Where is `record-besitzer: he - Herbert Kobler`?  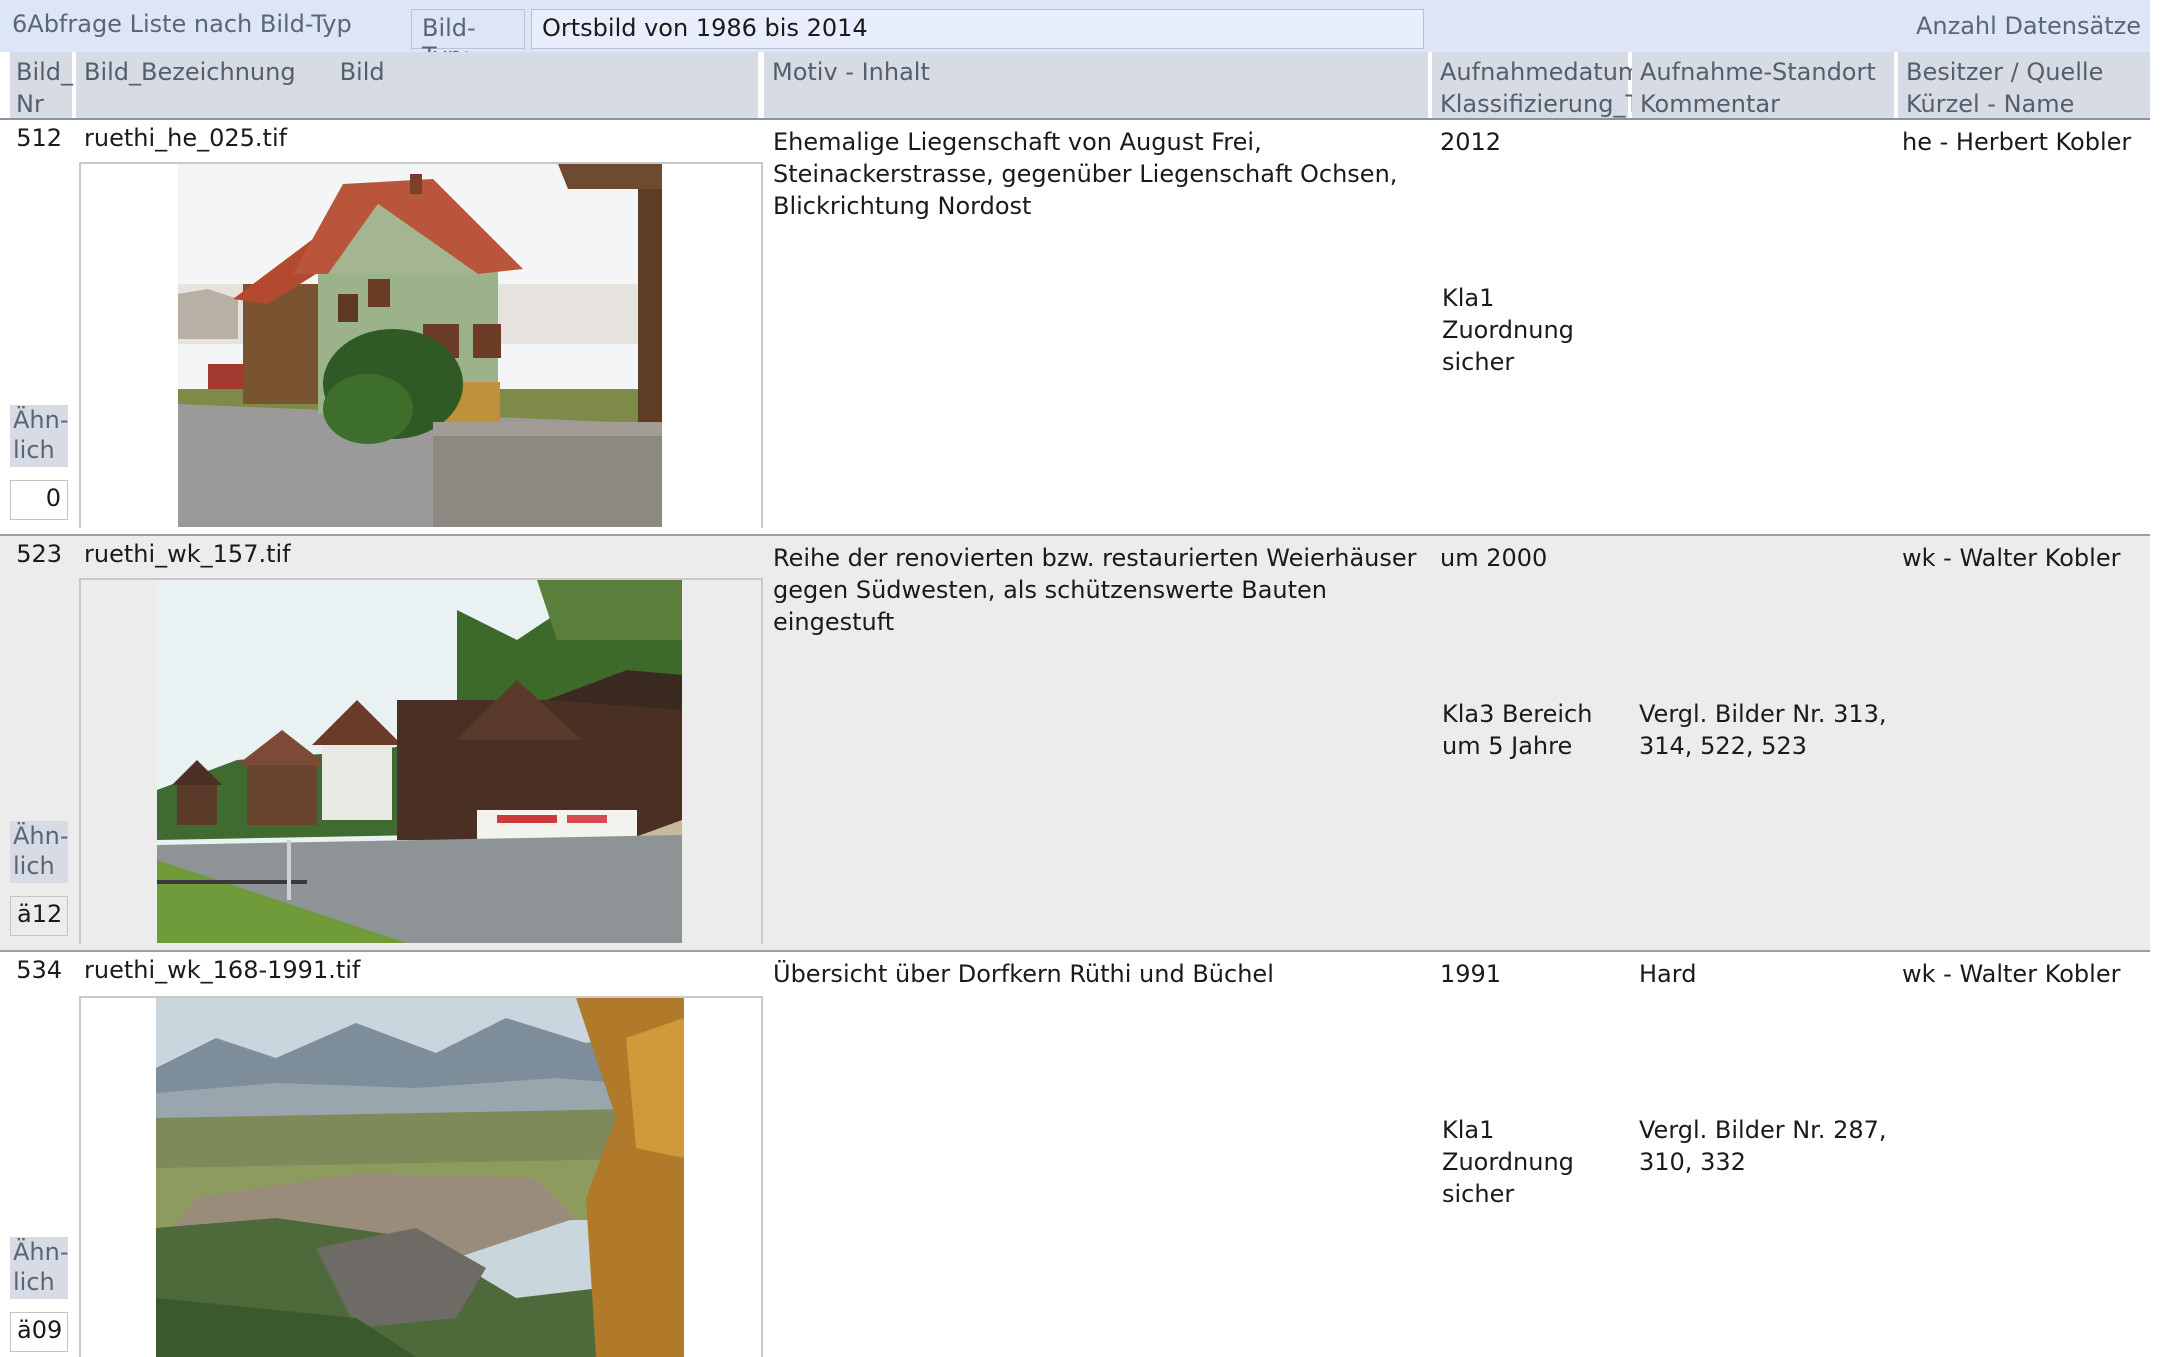
record-besitzer: he - Herbert Kobler is located at coordinates (2017, 142).